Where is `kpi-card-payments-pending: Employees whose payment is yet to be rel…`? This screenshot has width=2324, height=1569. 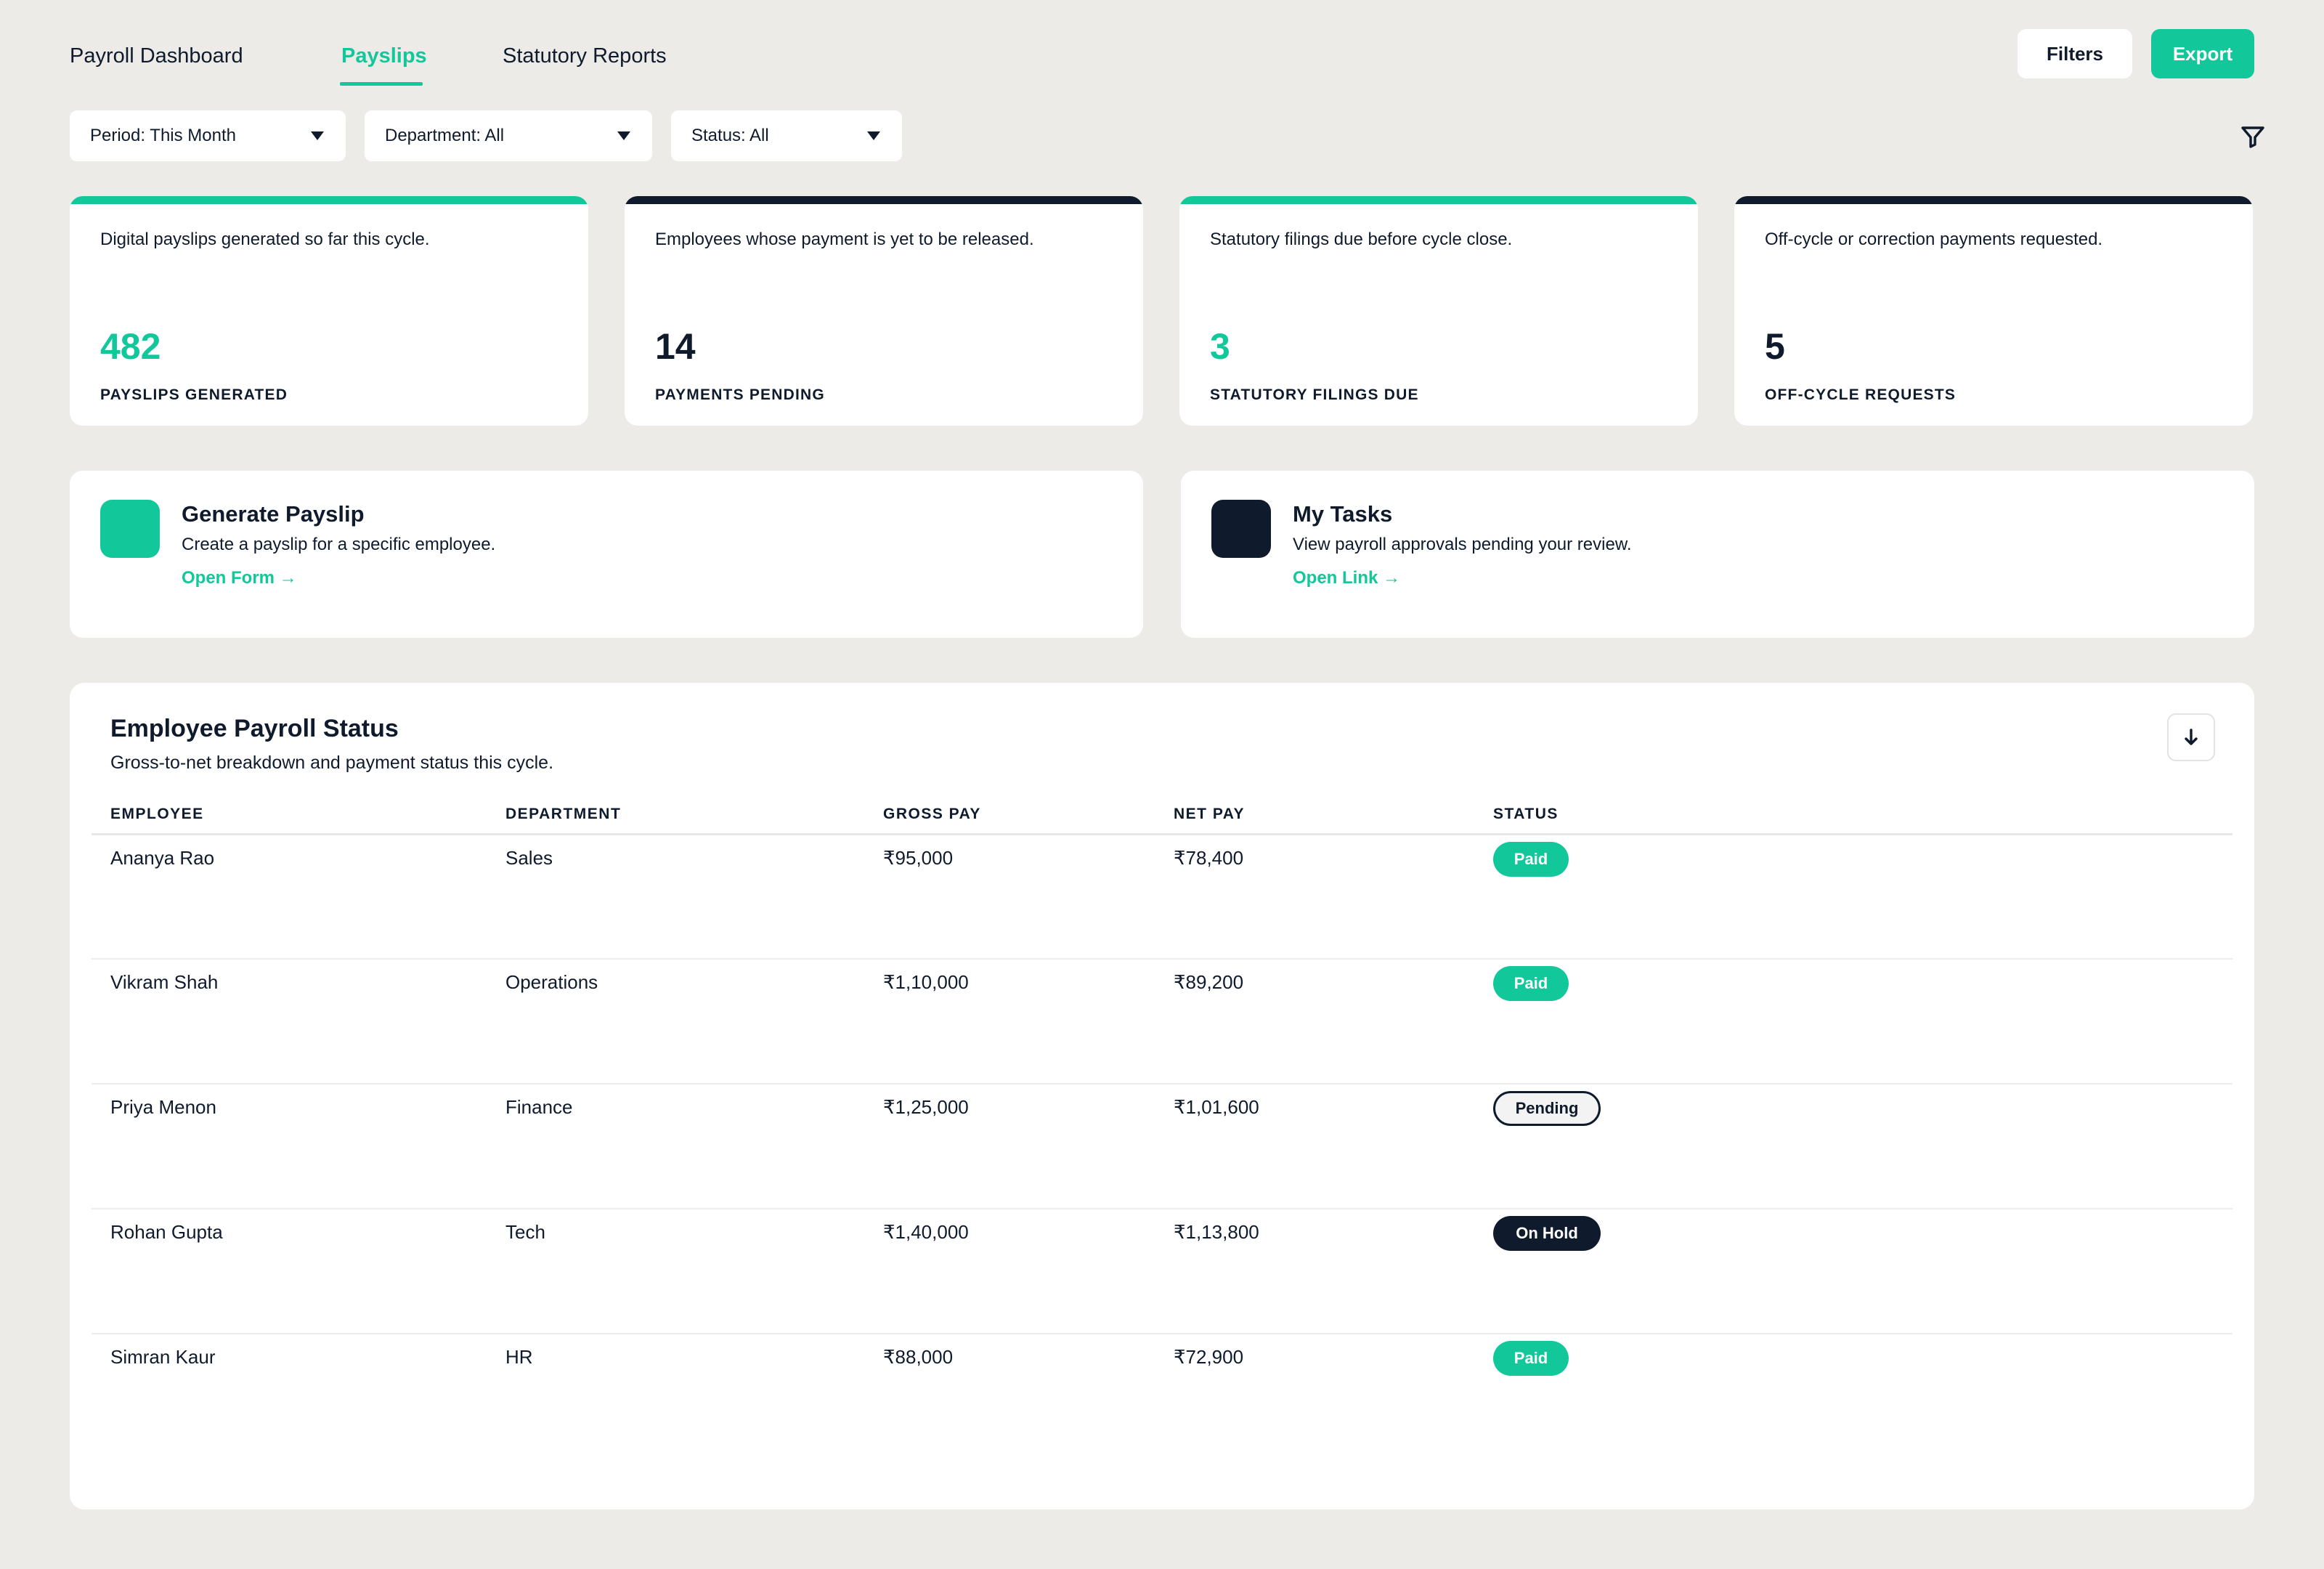 kpi-card-payments-pending: Employees whose payment is yet to be rel… is located at coordinates (884, 311).